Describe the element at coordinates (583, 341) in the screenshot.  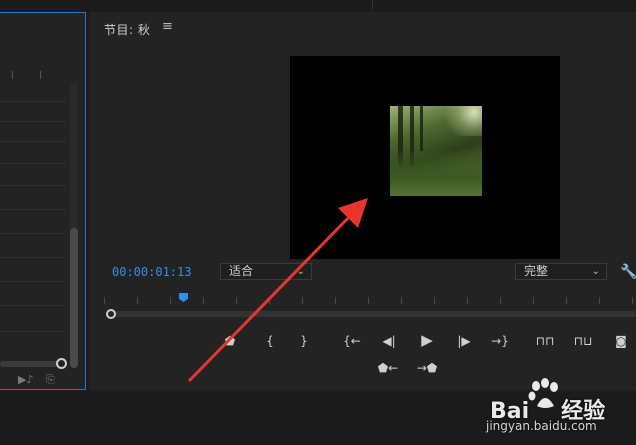
I see `extract-icon: ⊓⊔` at that location.